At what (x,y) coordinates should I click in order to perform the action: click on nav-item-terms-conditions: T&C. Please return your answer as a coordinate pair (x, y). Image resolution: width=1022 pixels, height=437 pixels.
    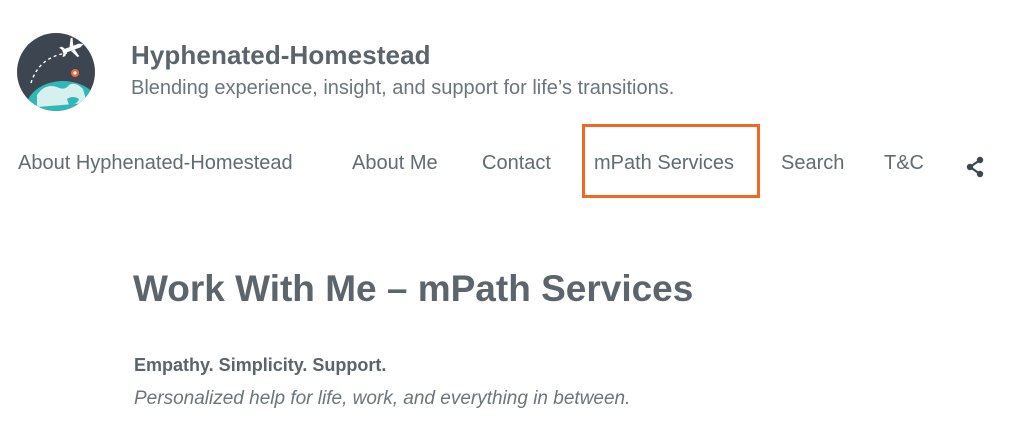
    Looking at the image, I should click on (904, 163).